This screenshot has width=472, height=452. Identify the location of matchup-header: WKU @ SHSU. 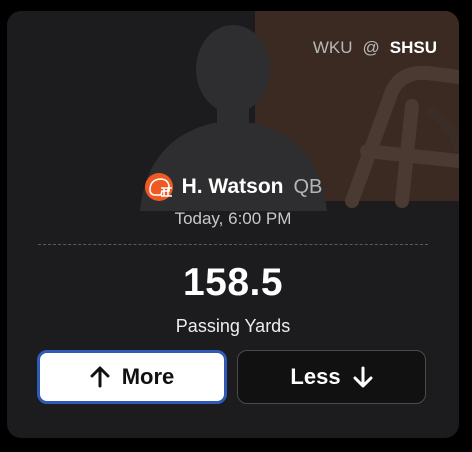
(375, 48).